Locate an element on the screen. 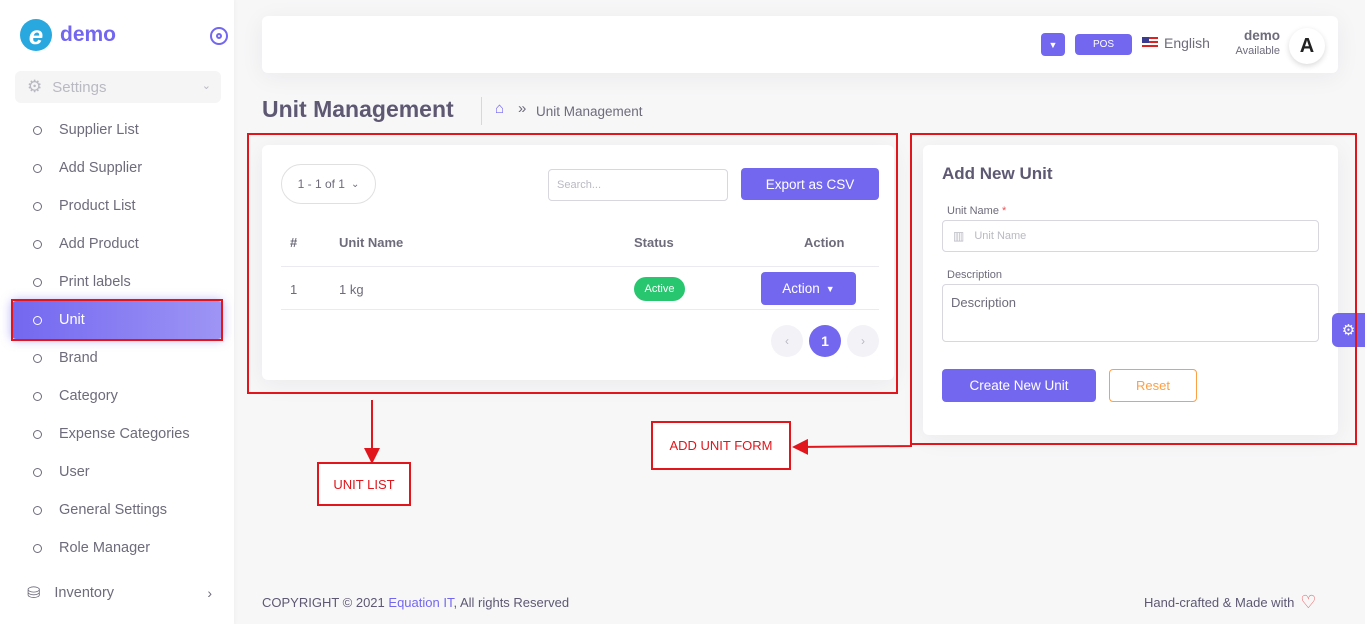 This screenshot has width=1365, height=624. sidebar-item-expense-categories: Expense Categories is located at coordinates (117, 434).